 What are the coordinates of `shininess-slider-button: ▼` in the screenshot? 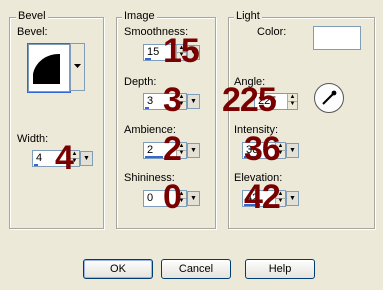 It's located at (193, 198).